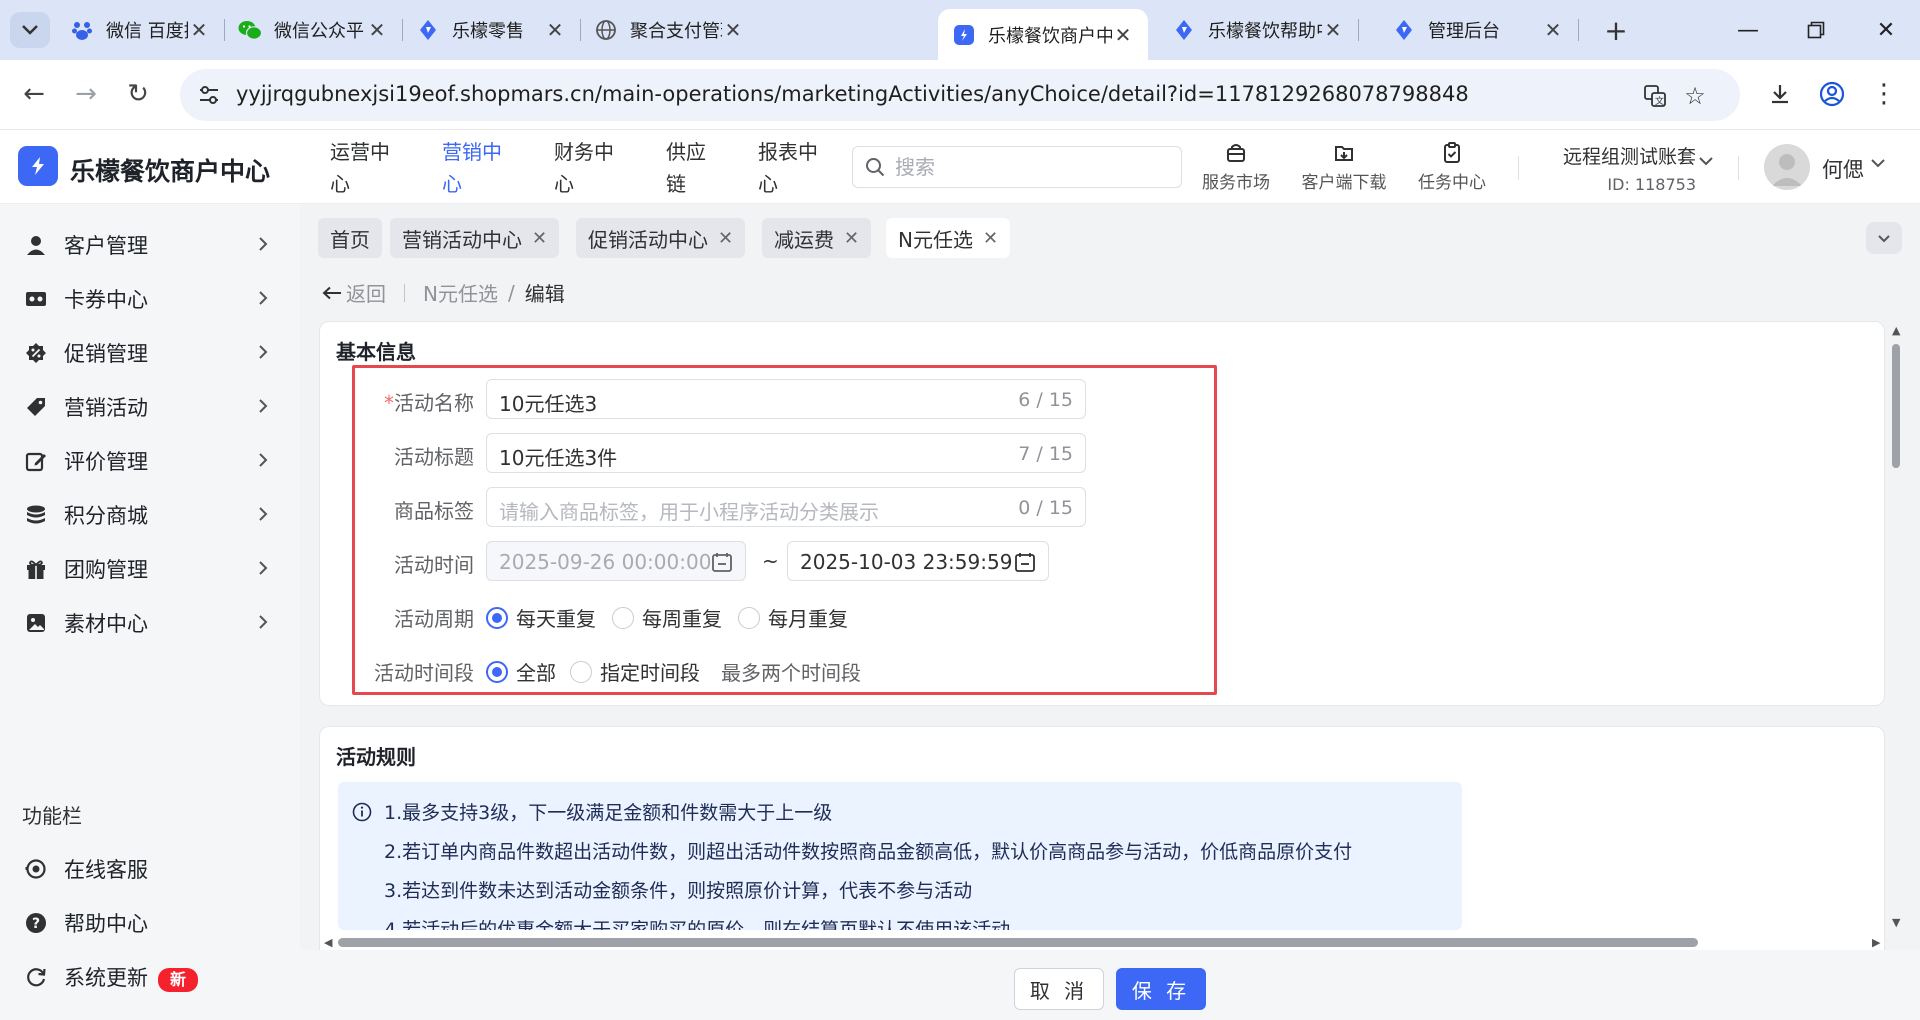 The width and height of the screenshot is (1920, 1020). I want to click on activity-name-input: 10元任选3 6 / 15, so click(786, 399).